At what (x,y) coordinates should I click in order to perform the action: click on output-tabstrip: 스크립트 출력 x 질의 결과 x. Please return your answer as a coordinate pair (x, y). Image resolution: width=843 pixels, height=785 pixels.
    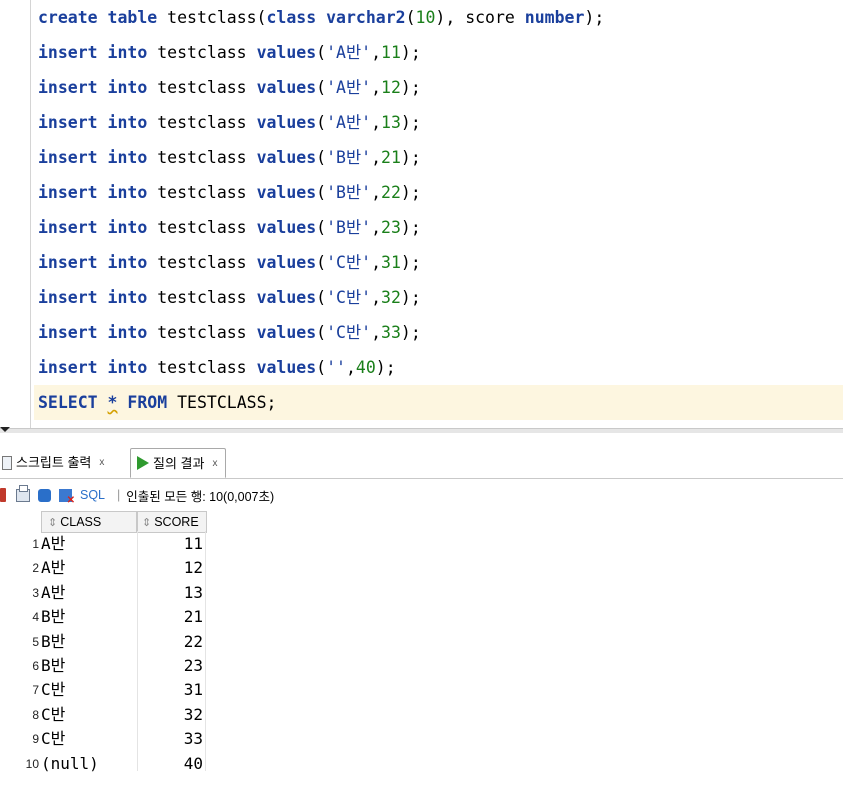
    Looking at the image, I should click on (421, 463).